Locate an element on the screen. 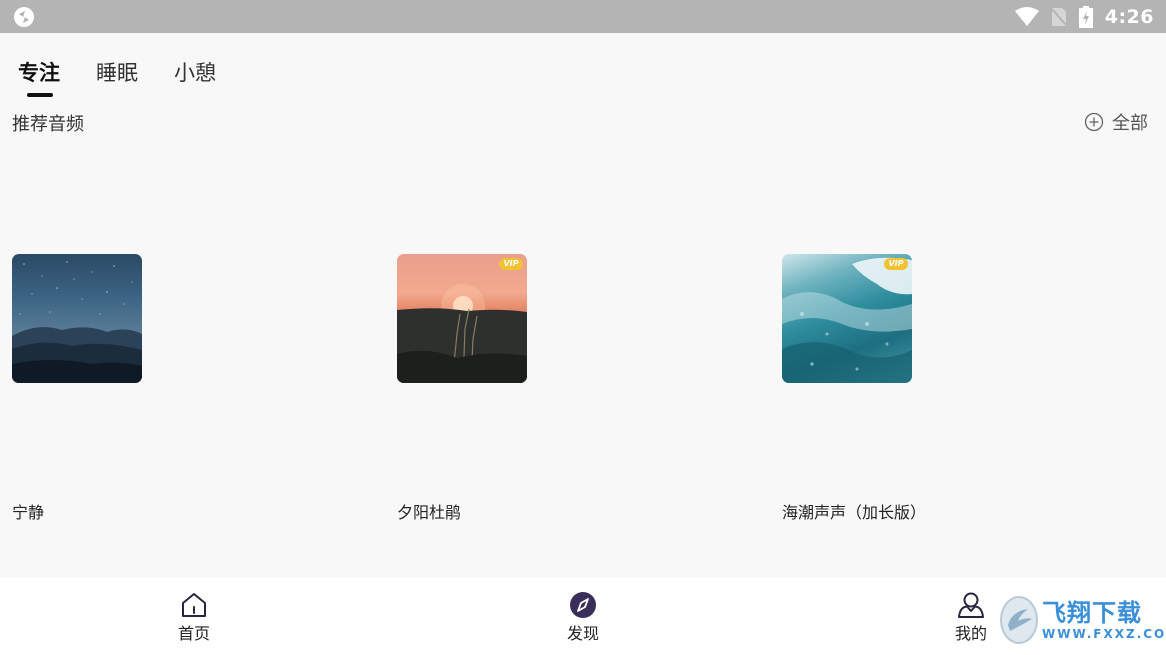 The height and width of the screenshot is (655, 1166). audio-card-sunset-cuckoo: VIP is located at coordinates (462, 318).